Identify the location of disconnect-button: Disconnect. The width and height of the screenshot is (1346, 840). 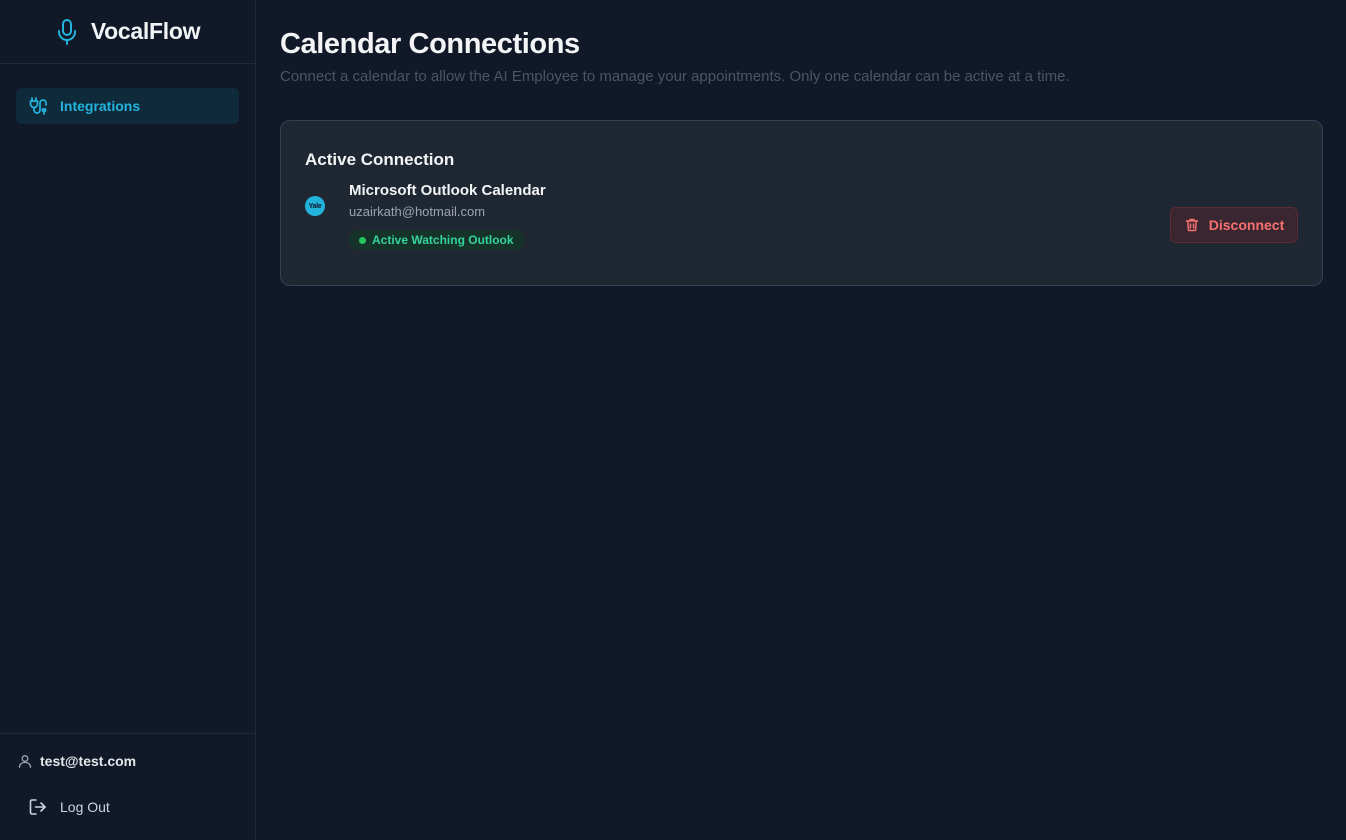
(1234, 225).